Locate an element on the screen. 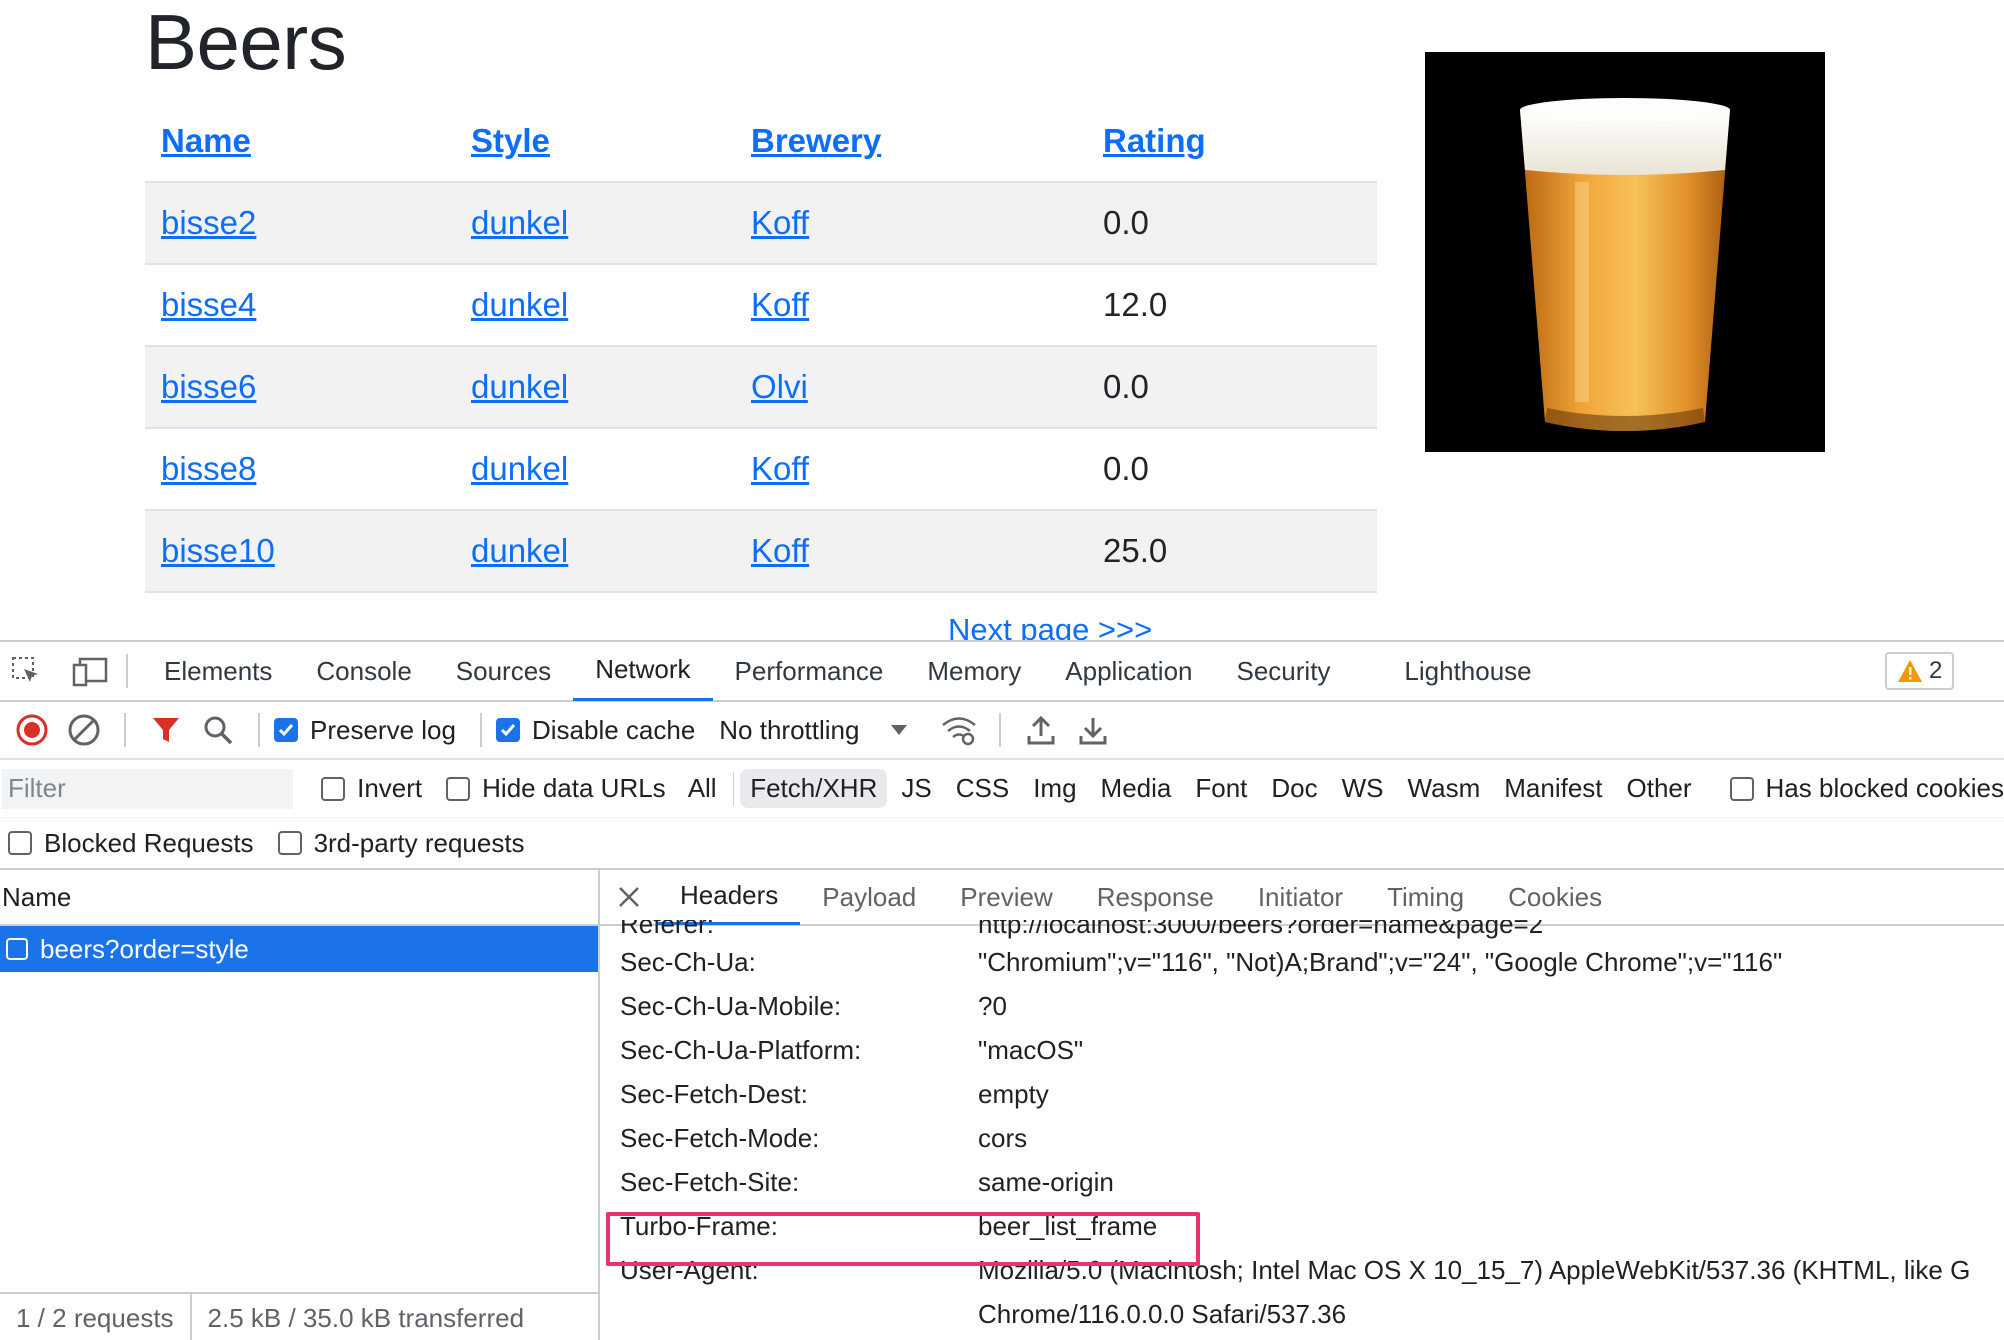 The height and width of the screenshot is (1340, 2004). type-filter-all: All is located at coordinates (702, 788).